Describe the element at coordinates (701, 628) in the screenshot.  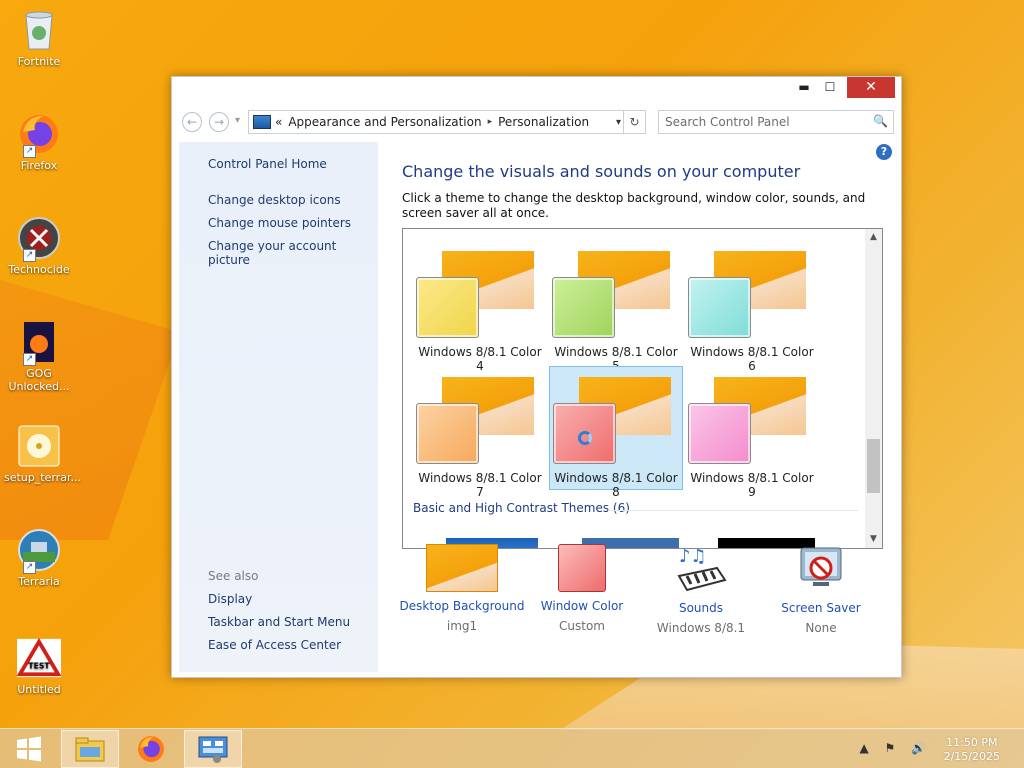
I see `sounds-value: Windows 8/8.1` at that location.